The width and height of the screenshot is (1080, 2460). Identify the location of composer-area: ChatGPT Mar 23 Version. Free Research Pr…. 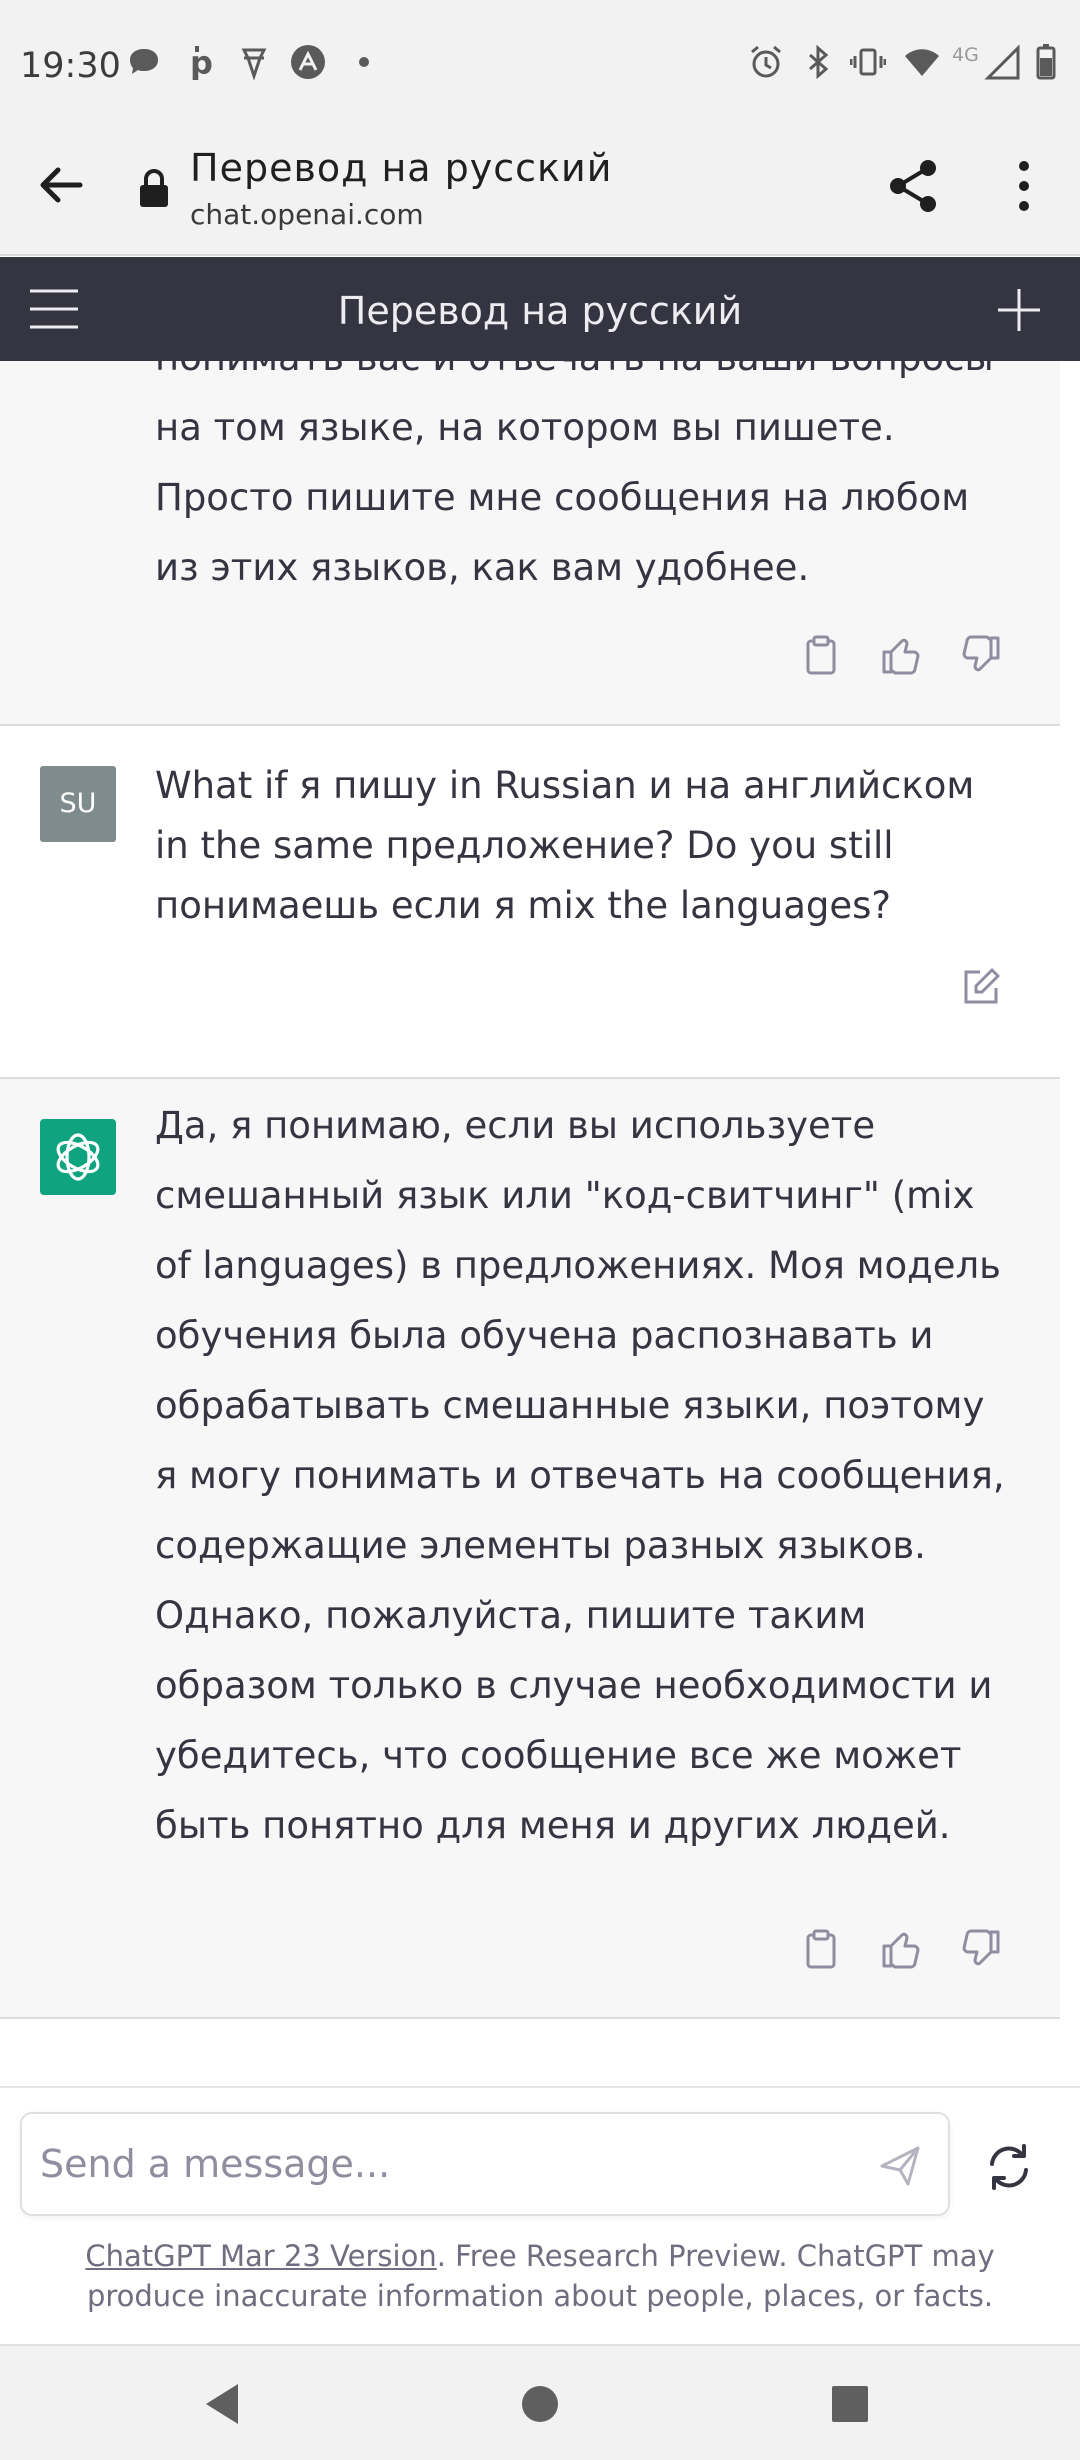
(540, 2215).